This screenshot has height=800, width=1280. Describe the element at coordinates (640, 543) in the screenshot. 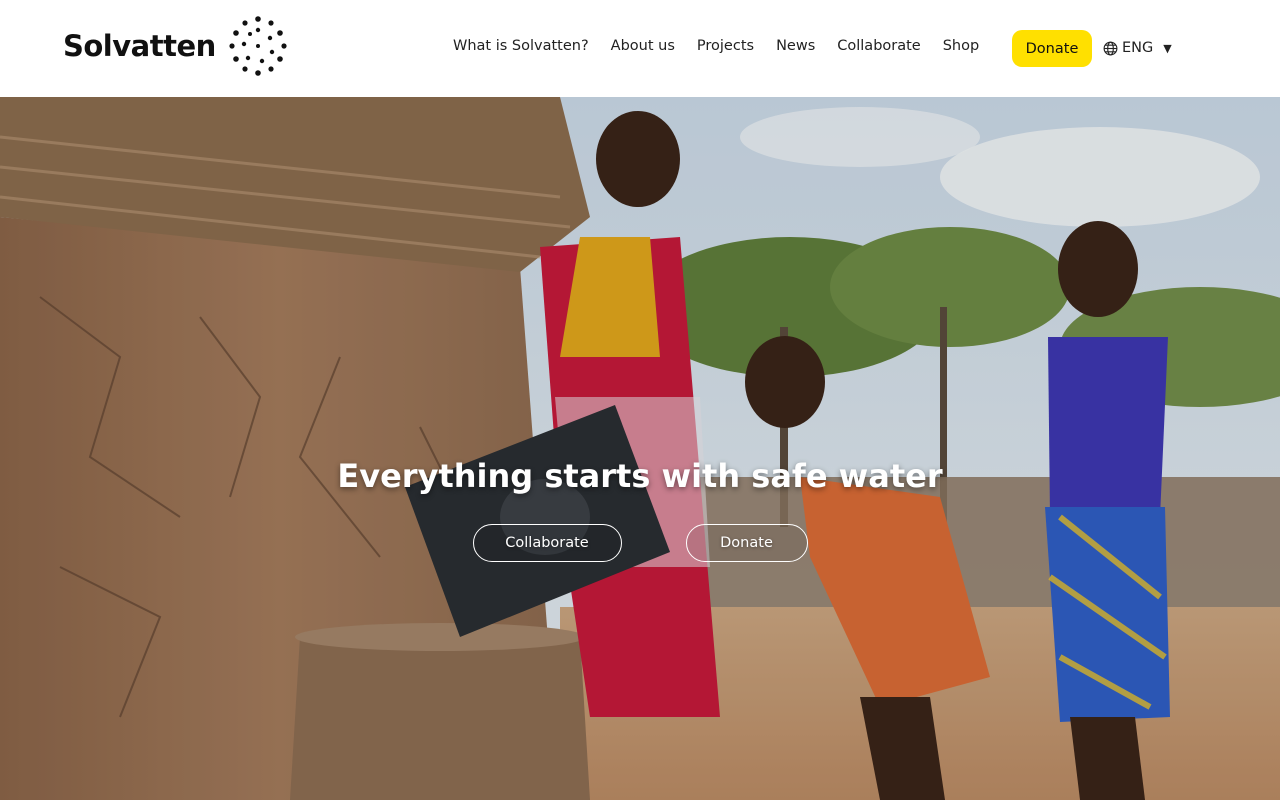

I see `hero-actions: Collaborate Donate` at that location.